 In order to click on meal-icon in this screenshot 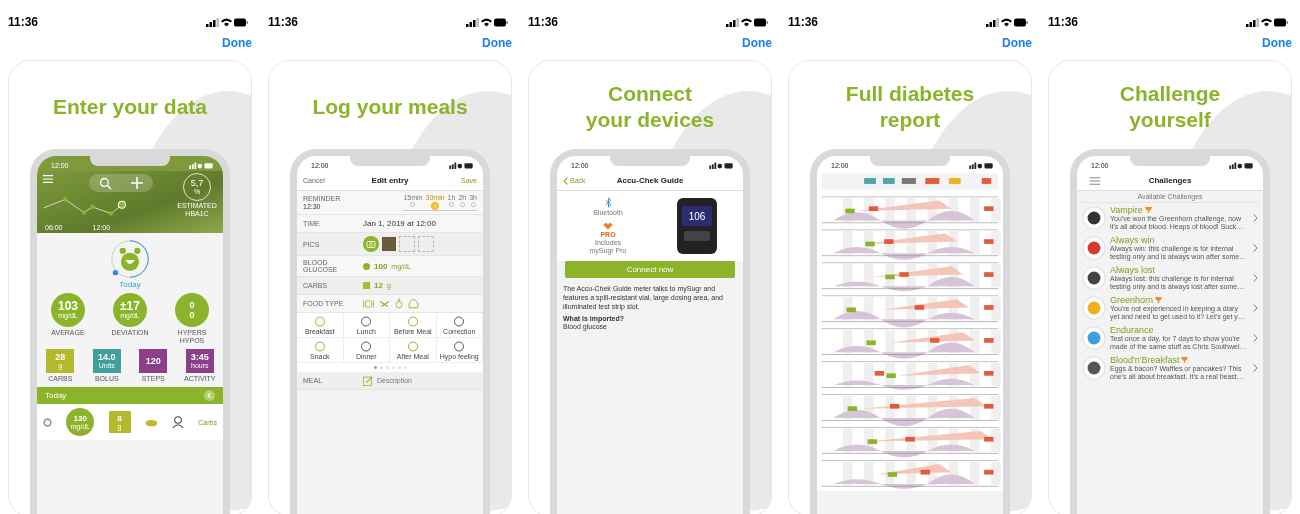, I will do `click(151, 422)`.